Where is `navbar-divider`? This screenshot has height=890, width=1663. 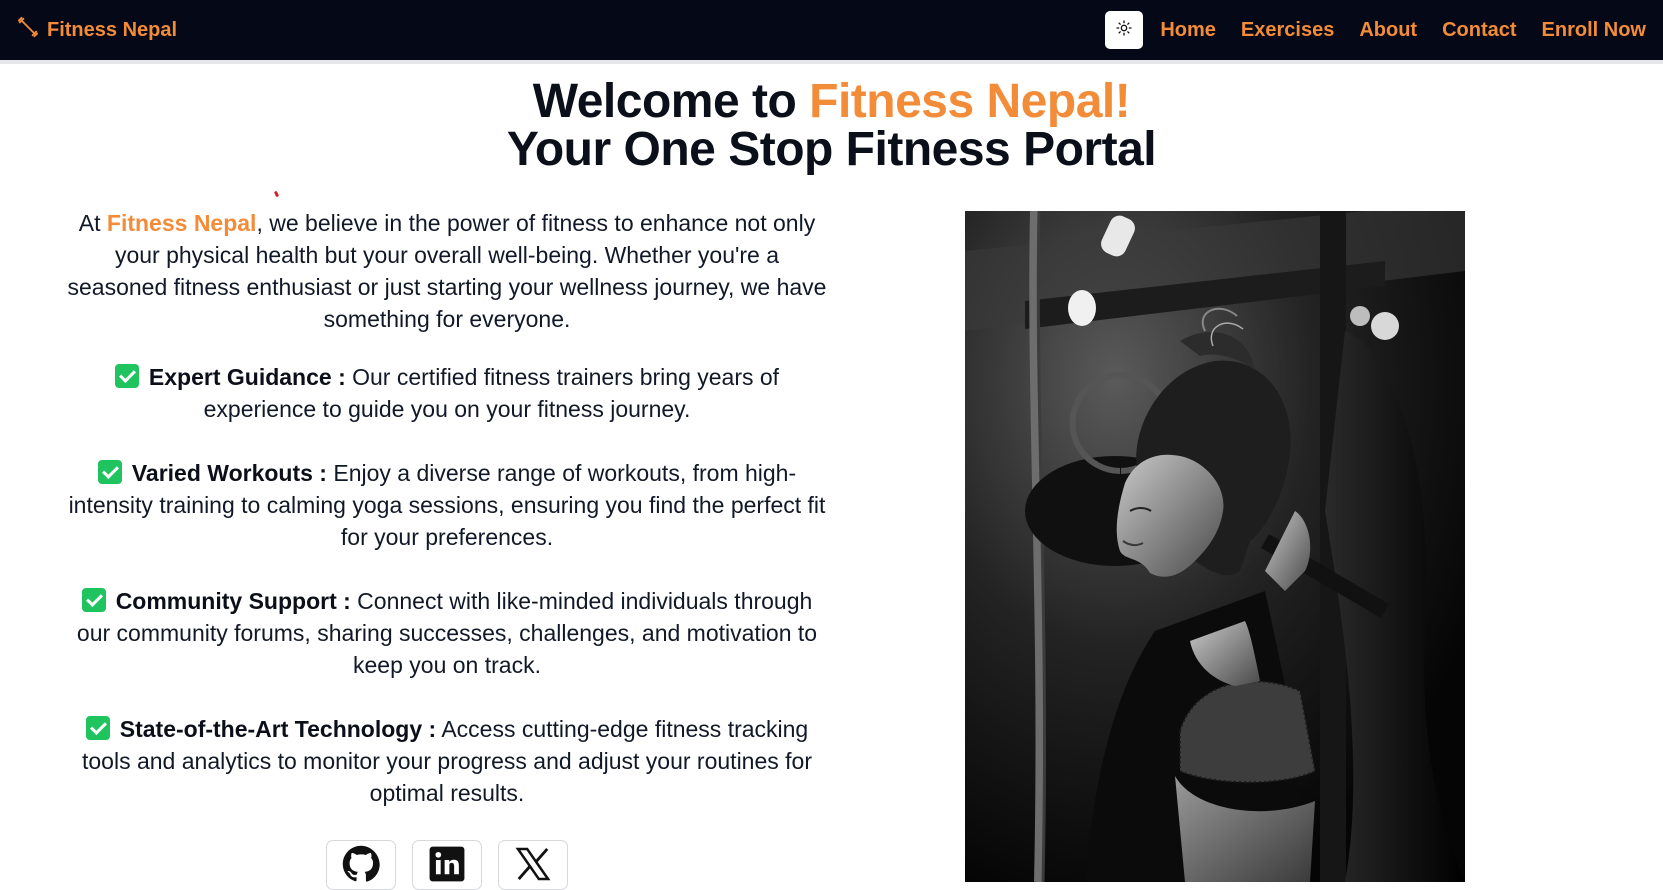 navbar-divider is located at coordinates (831, 62).